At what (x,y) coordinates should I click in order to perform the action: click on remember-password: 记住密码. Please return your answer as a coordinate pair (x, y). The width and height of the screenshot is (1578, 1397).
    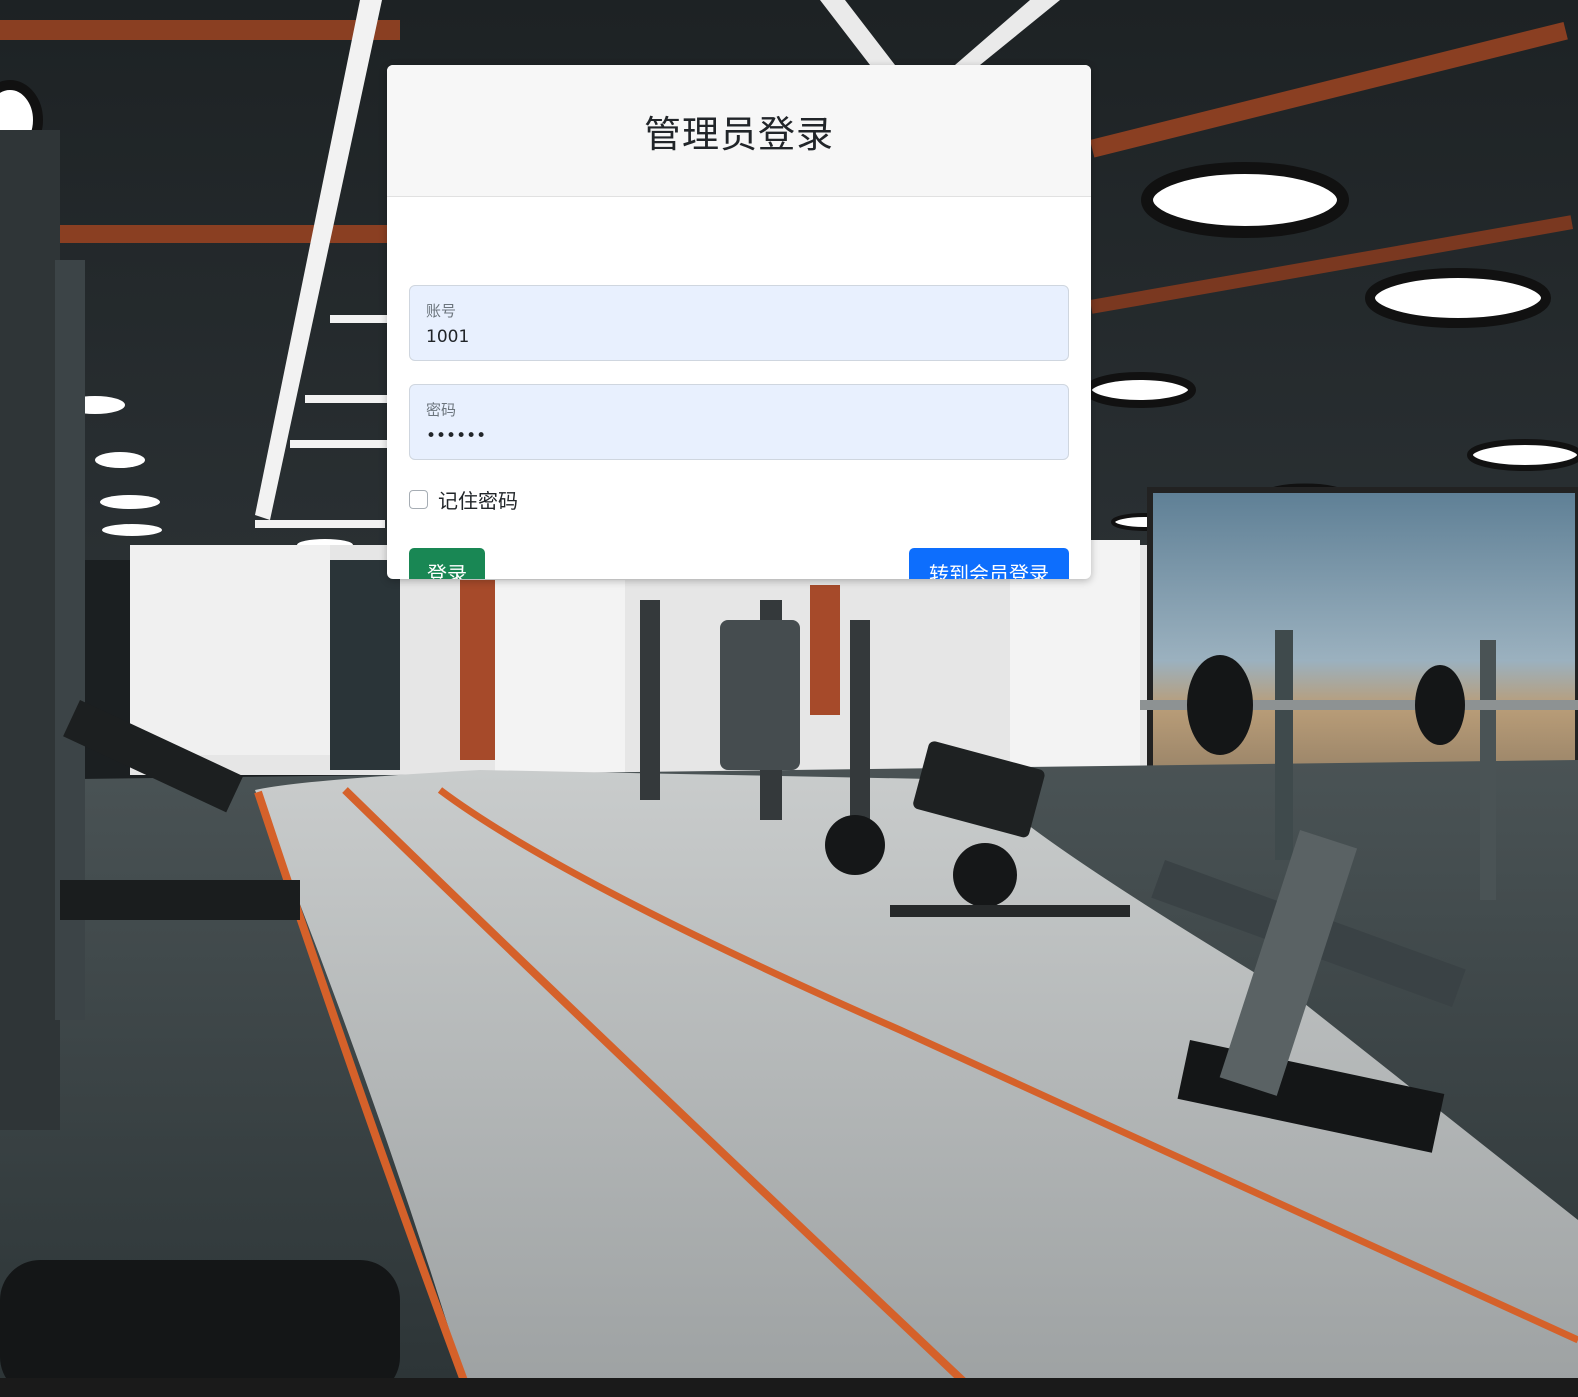
    Looking at the image, I should click on (463, 499).